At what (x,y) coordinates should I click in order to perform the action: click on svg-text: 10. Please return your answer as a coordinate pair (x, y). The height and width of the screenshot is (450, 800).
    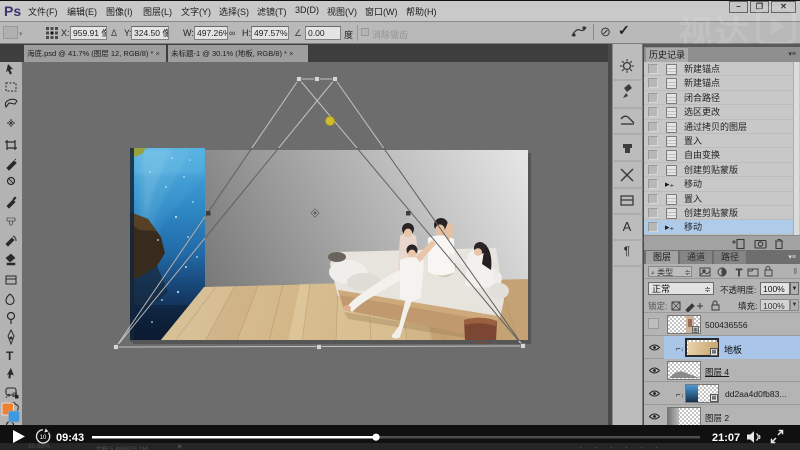
    Looking at the image, I should click on (43, 438).